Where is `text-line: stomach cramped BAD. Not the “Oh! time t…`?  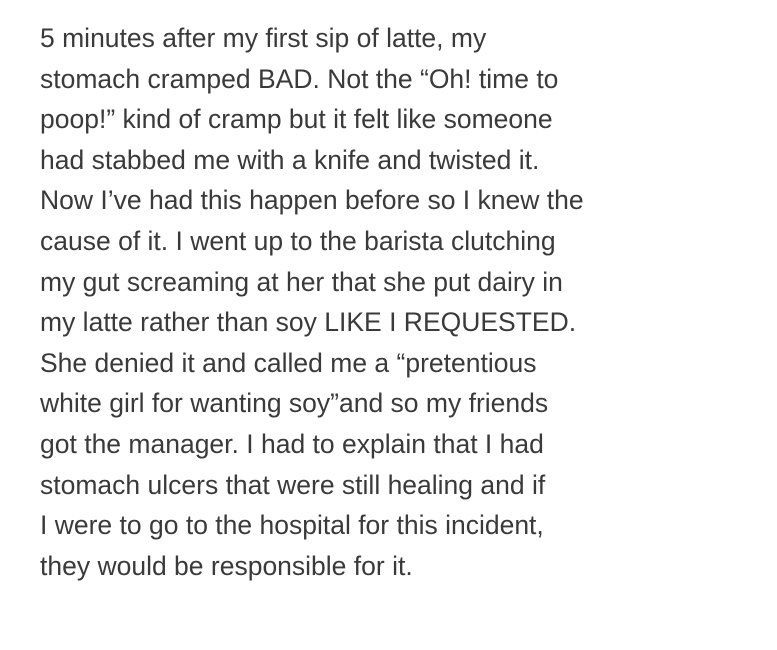 text-line: stomach cramped BAD. Not the “Oh! time t… is located at coordinates (299, 78).